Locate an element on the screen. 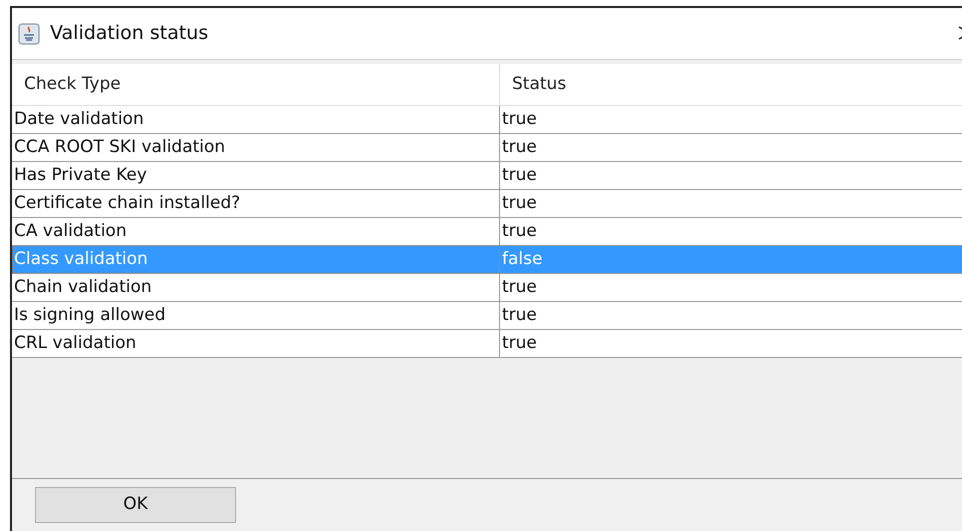  table-cell: Is signing allowed is located at coordinates (256, 315).